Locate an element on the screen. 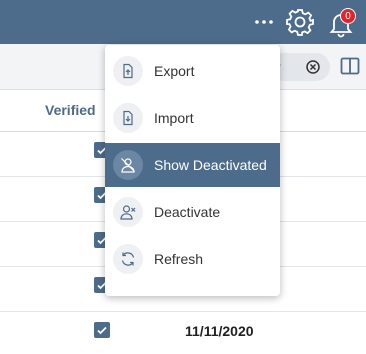  menu-item-export: Export is located at coordinates (192, 71).